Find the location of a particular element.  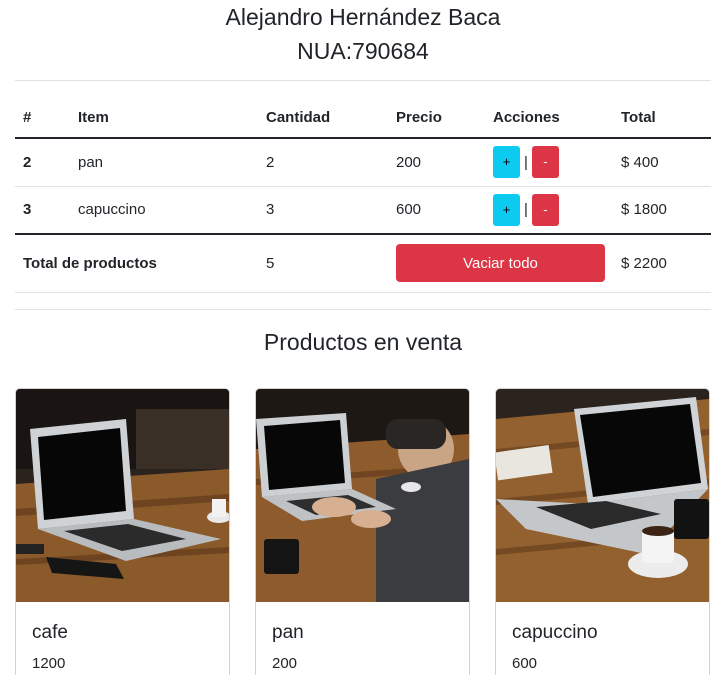

row-quantity: 2 is located at coordinates (323, 161).